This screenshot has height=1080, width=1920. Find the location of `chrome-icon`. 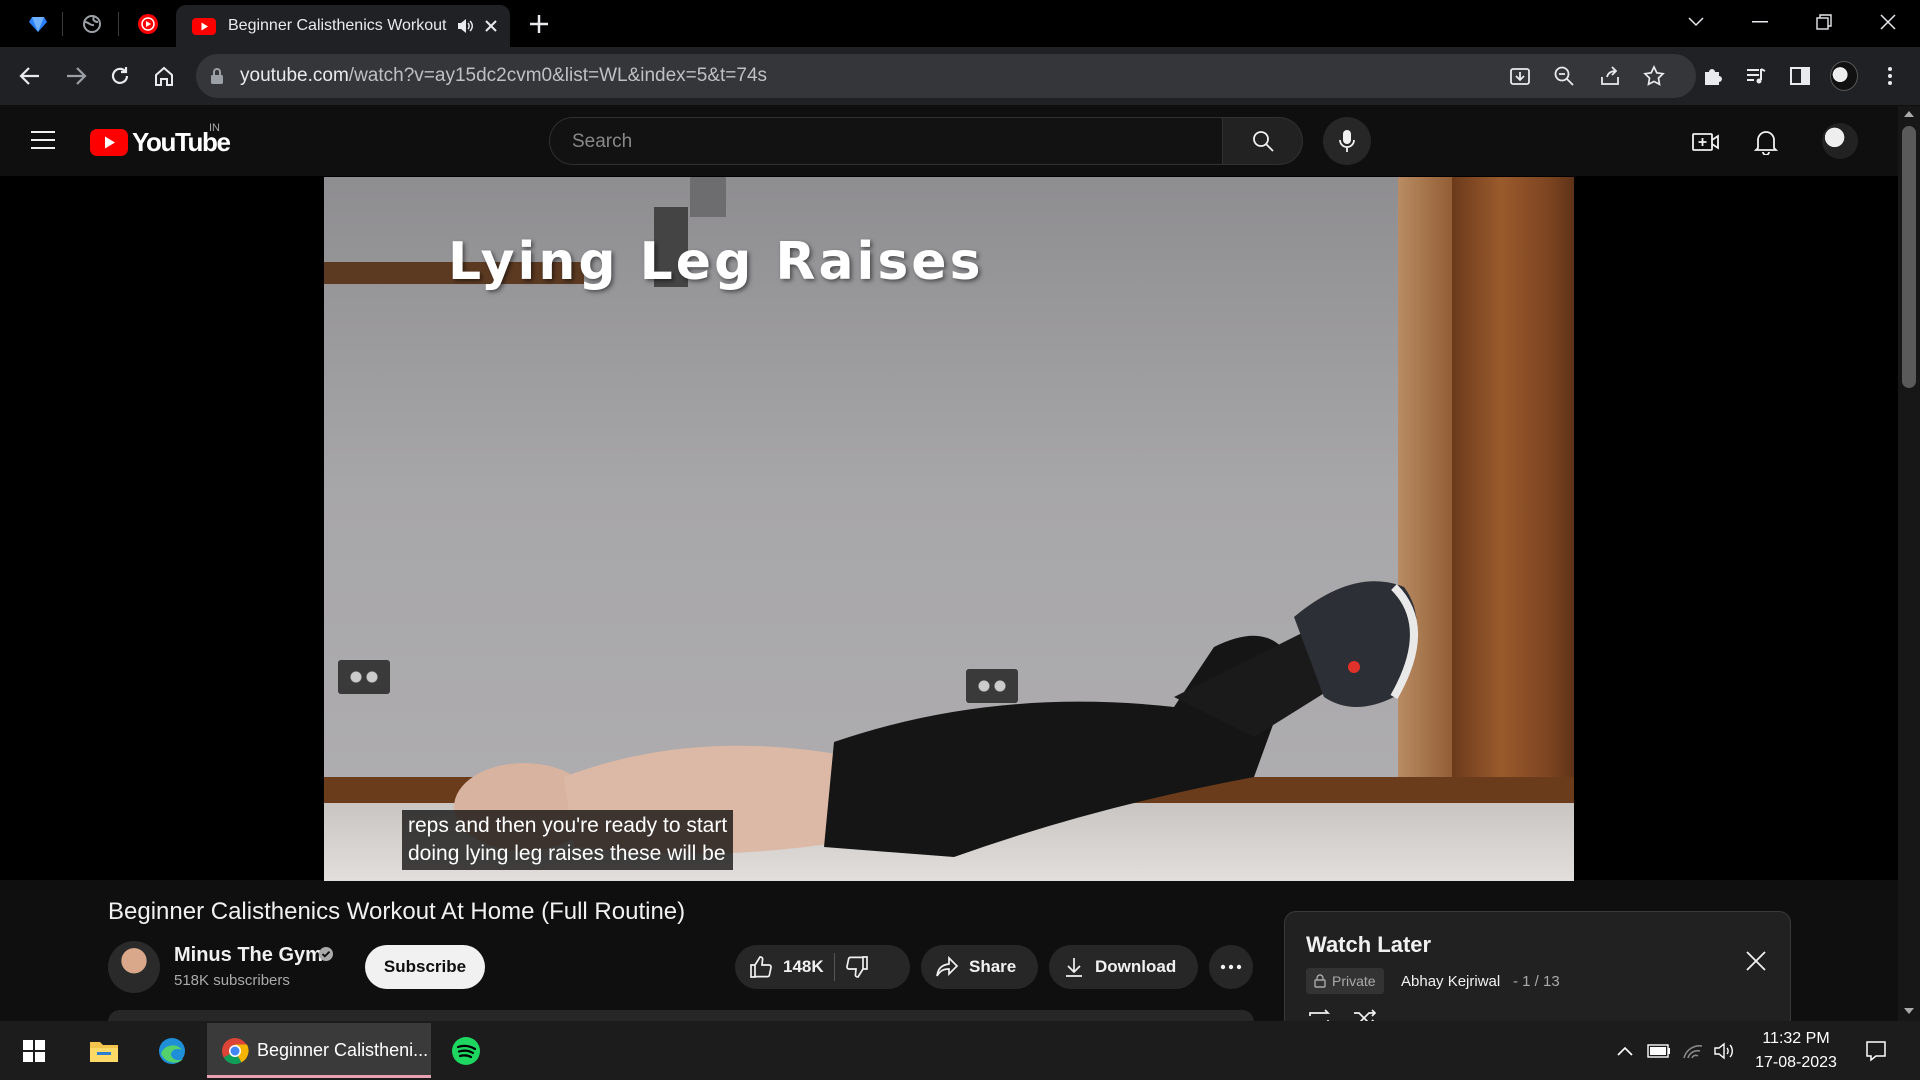

chrome-icon is located at coordinates (235, 1050).